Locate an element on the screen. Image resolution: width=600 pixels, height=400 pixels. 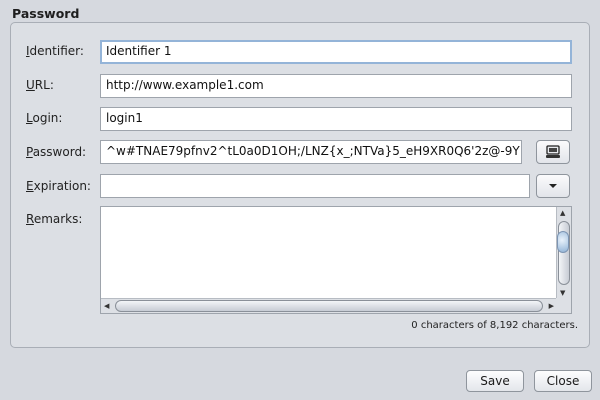
login-label: Login: is located at coordinates (44, 118).